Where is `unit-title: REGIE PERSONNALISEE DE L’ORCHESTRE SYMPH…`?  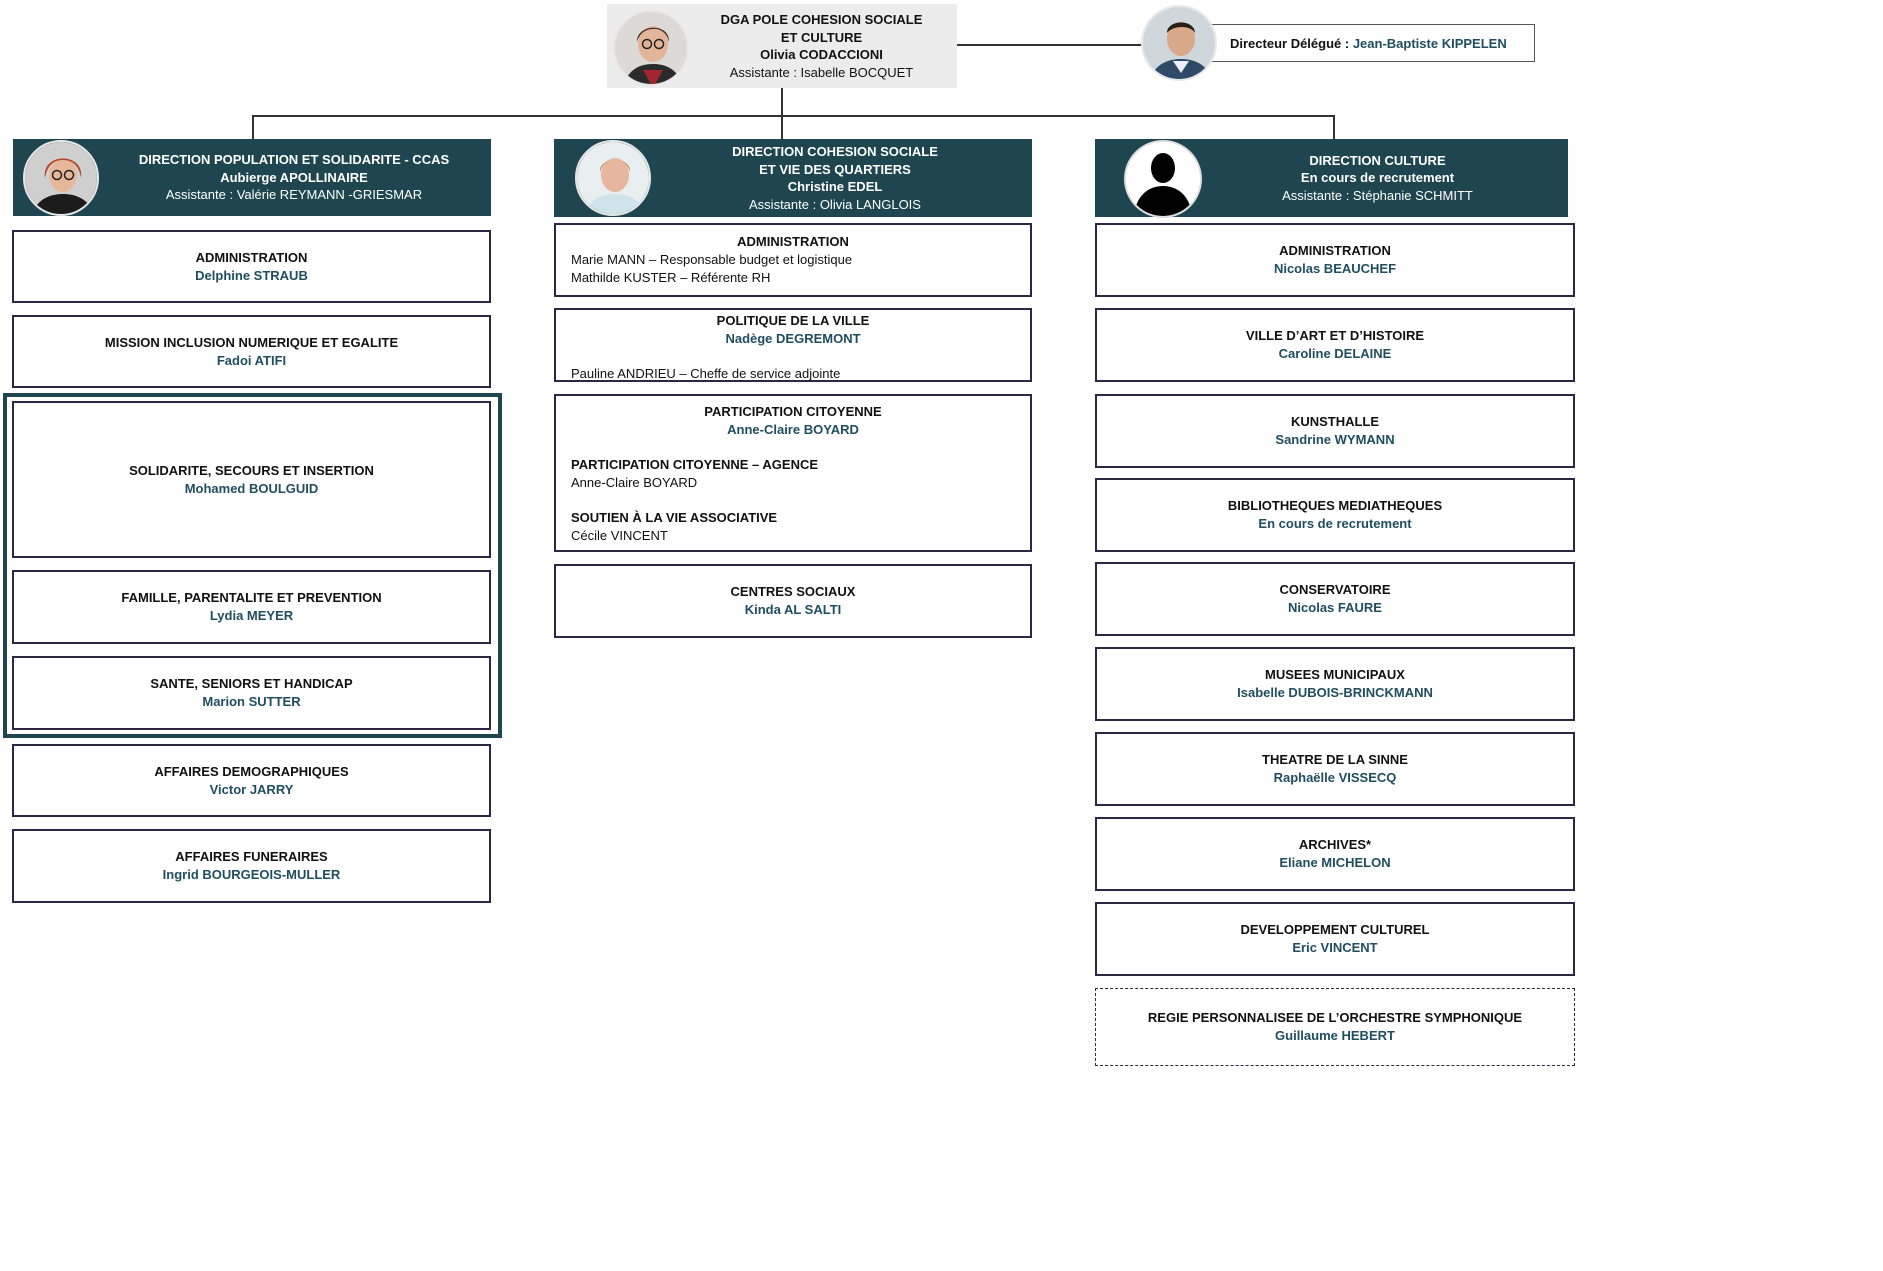
unit-title: REGIE PERSONNALISEE DE L’ORCHESTRE SYMPH… is located at coordinates (1335, 1017).